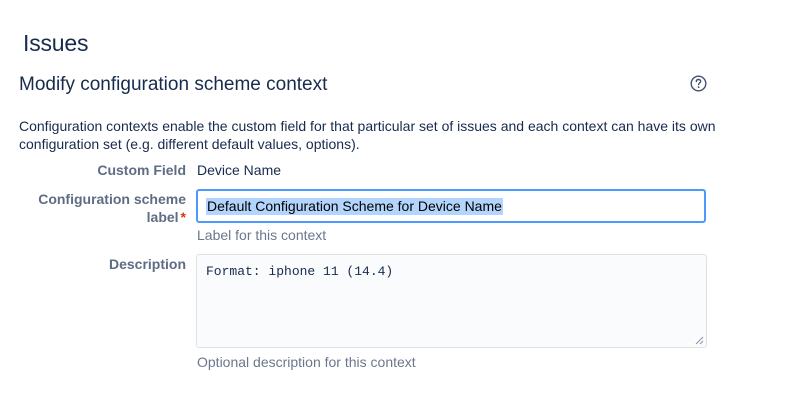 The height and width of the screenshot is (393, 789). I want to click on custom-field-value: Device Name, so click(239, 170).